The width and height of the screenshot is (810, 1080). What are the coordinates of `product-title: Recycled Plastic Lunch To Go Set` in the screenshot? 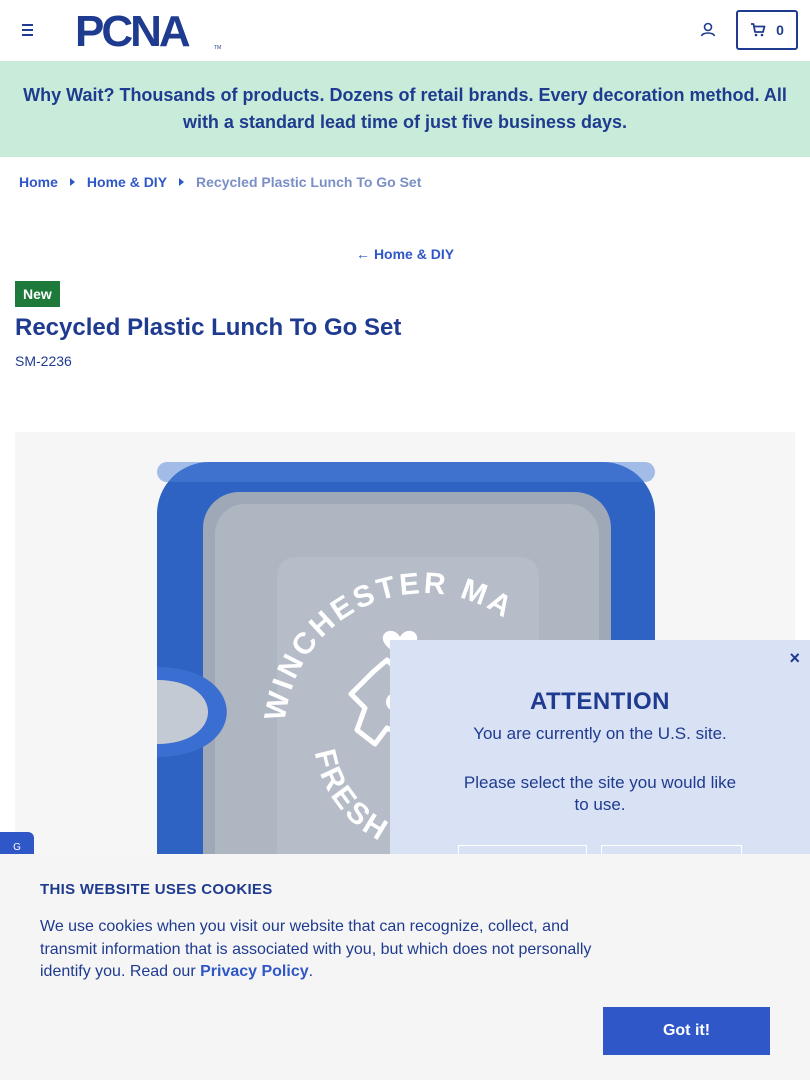 It's located at (208, 327).